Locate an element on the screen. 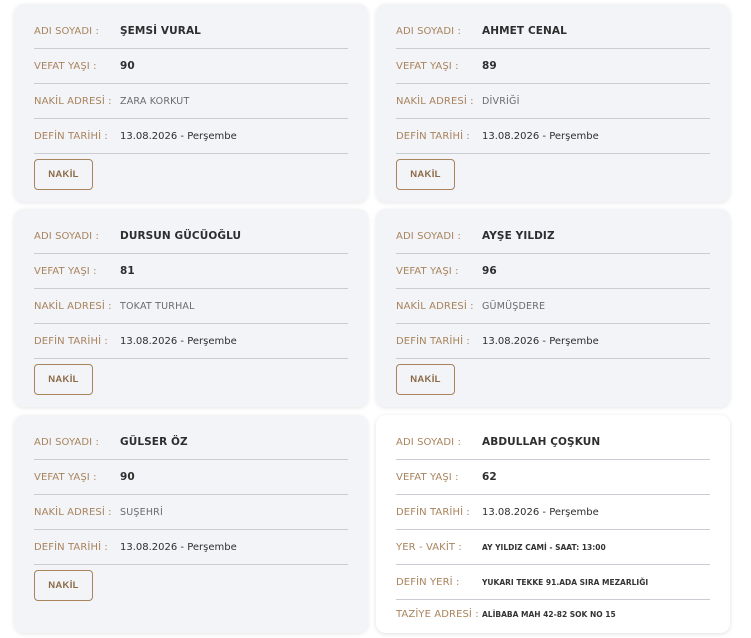  address-row: NAKİL ADRESİ : TOKAT TURHAL is located at coordinates (191, 306).